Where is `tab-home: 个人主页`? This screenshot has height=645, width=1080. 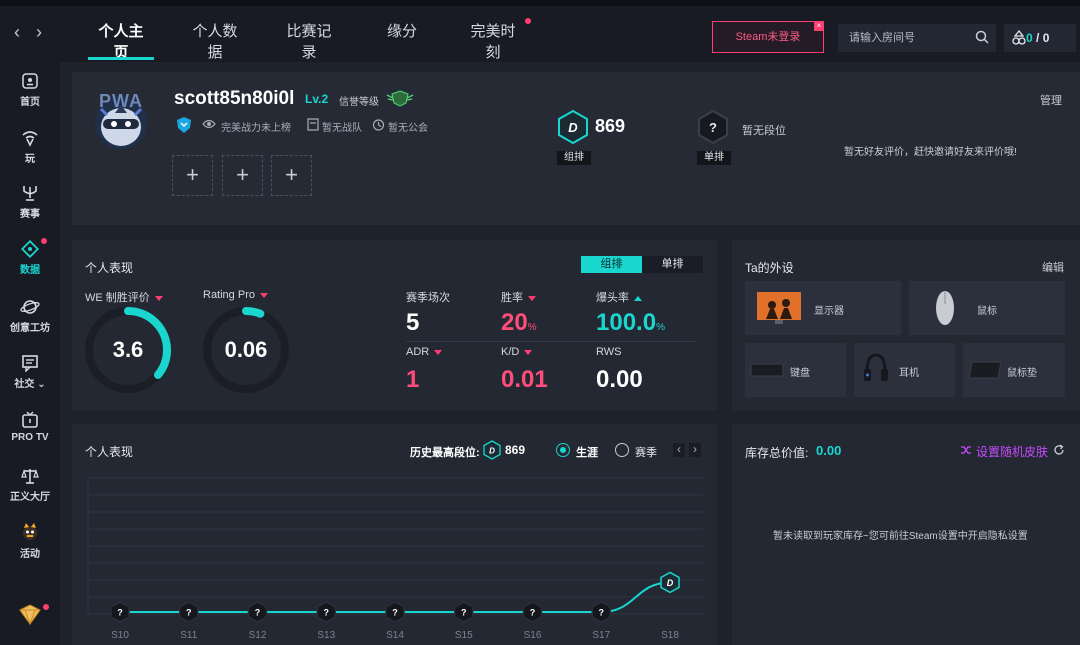 tab-home: 个人主页 is located at coordinates (121, 40).